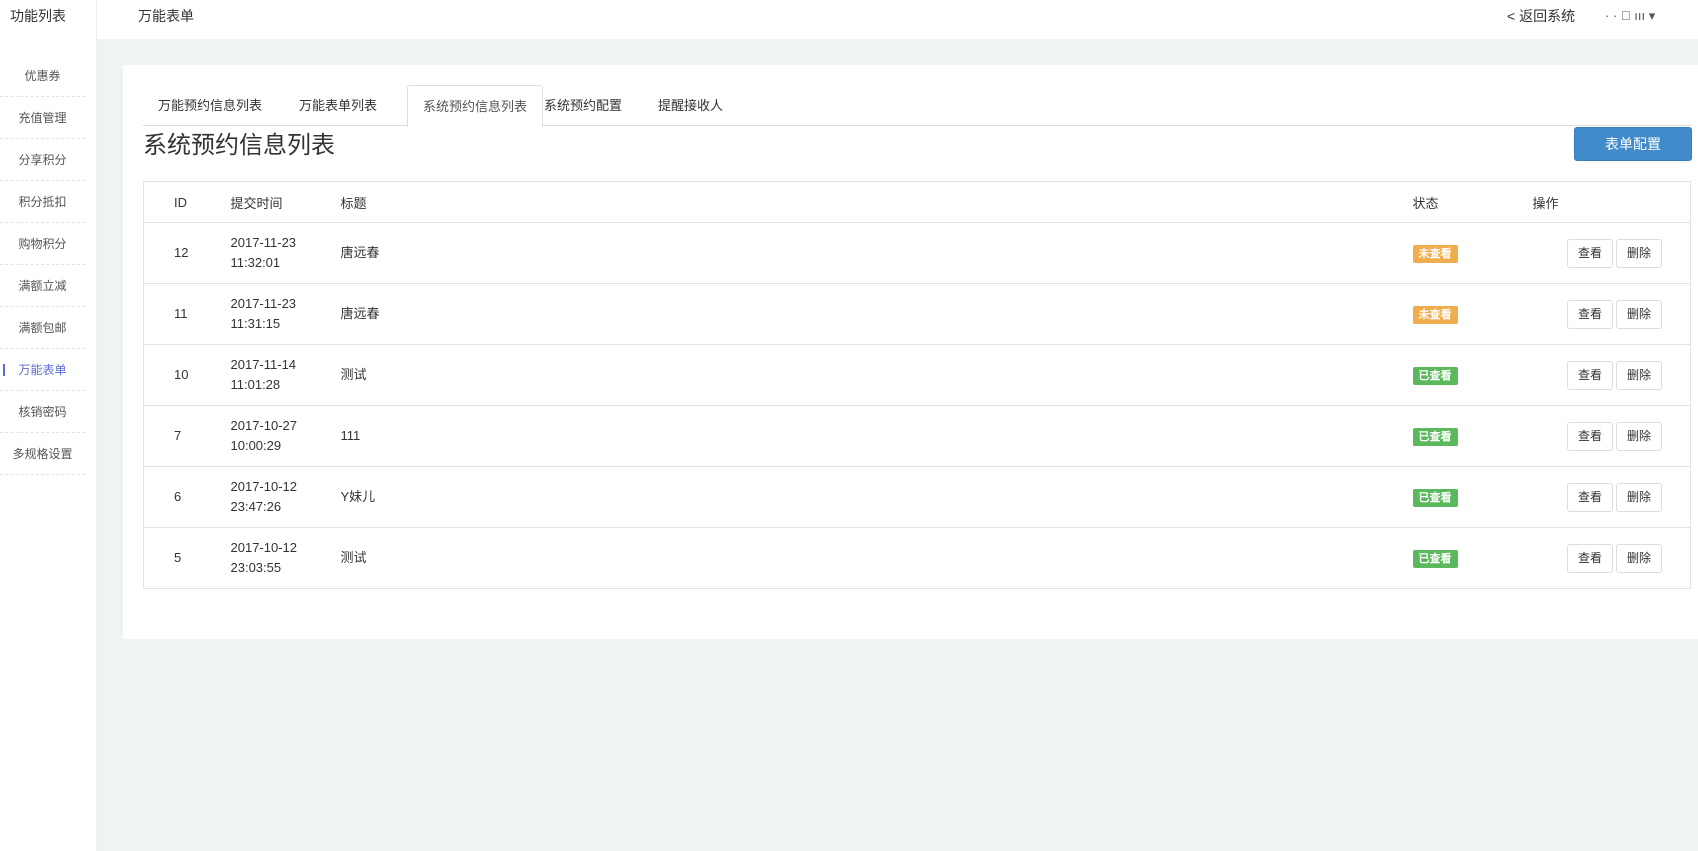 Image resolution: width=1698 pixels, height=851 pixels. I want to click on row-id: 7, so click(187, 436).